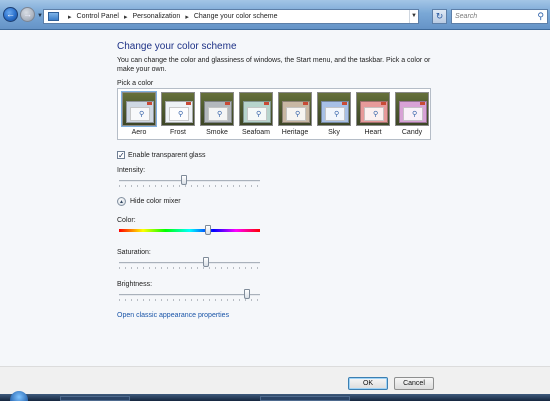 Image resolution: width=550 pixels, height=401 pixels. I want to click on brightness-slider-thumb, so click(247, 294).